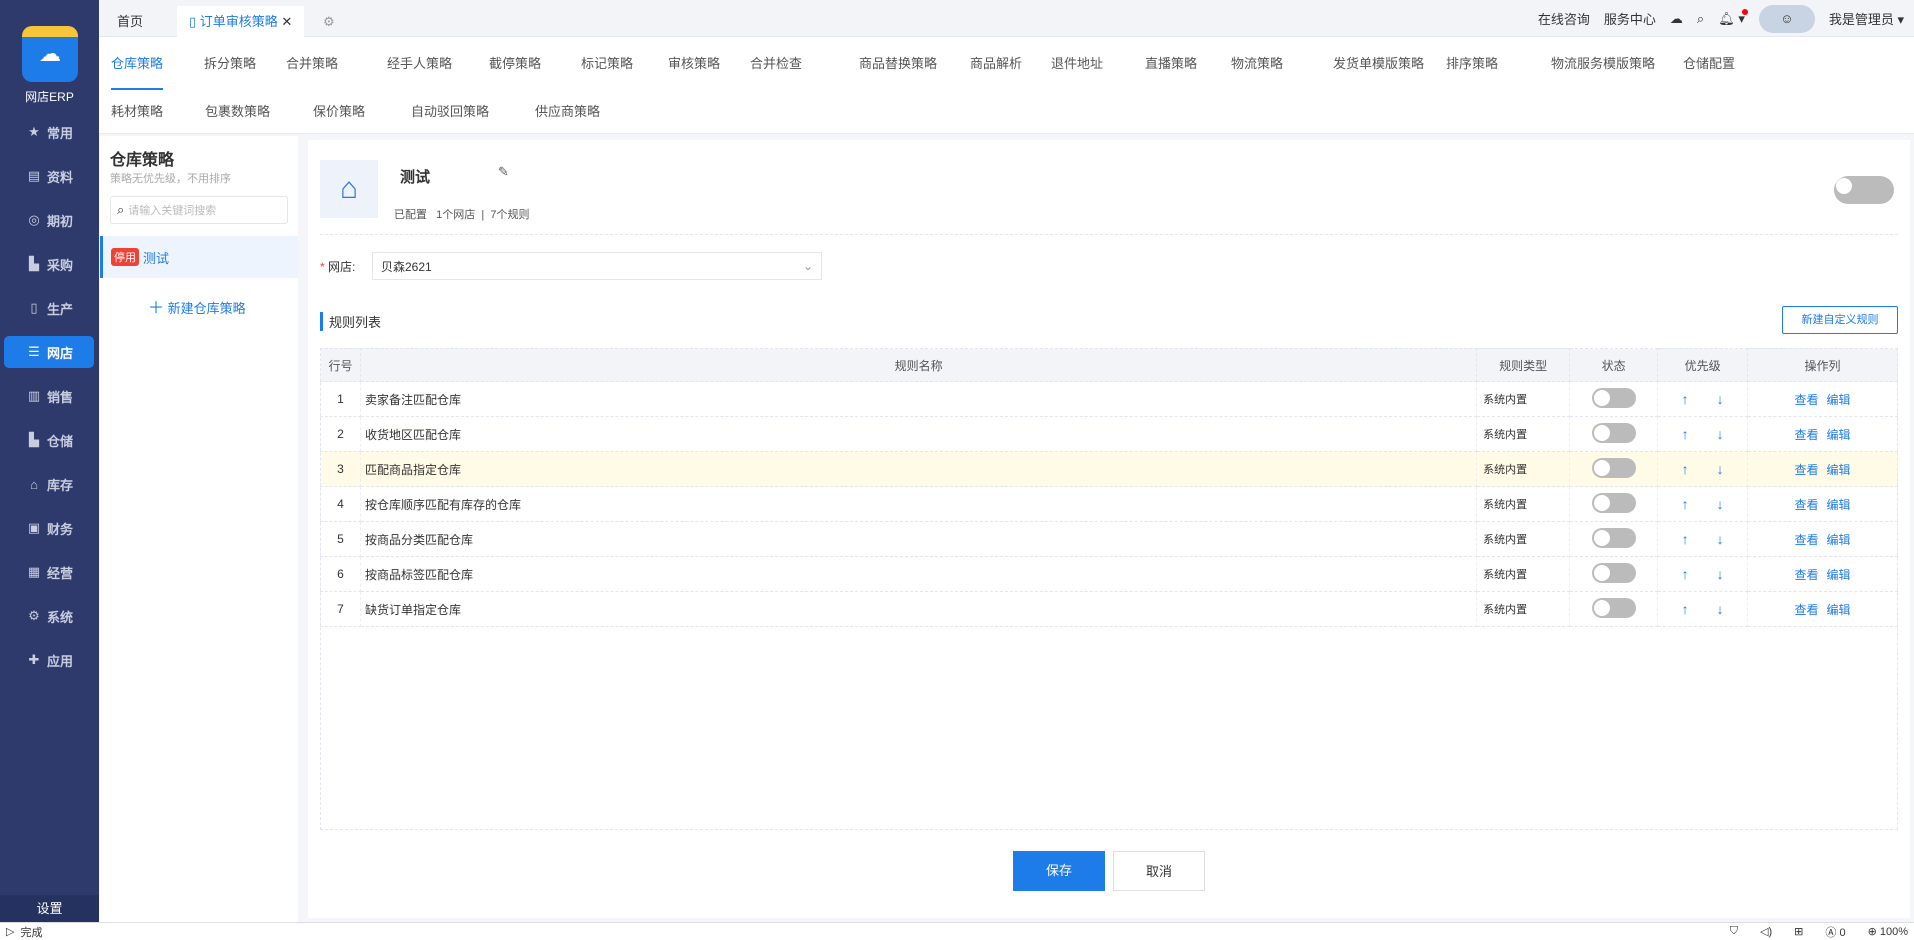 Image resolution: width=1914 pixels, height=940 pixels. What do you see at coordinates (137, 71) in the screenshot?
I see `subnav-tab: 仓库策略` at bounding box center [137, 71].